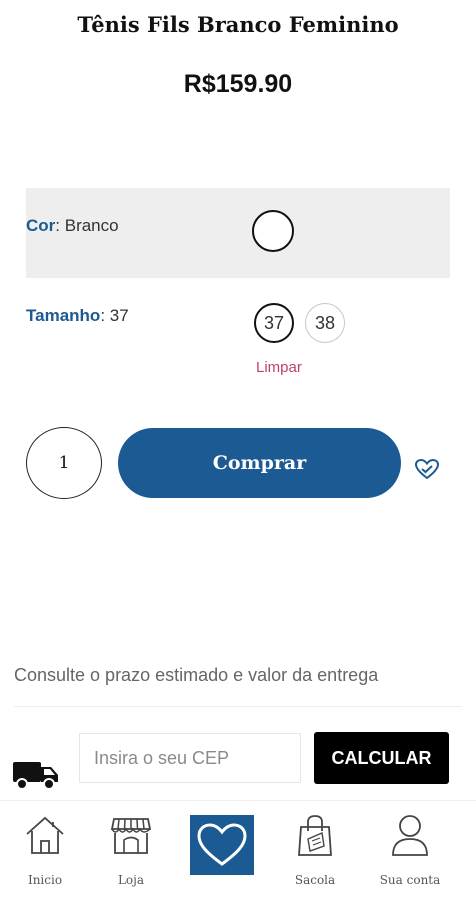 This screenshot has height=901, width=476. I want to click on calculate-button: CALCULAR, so click(381, 758).